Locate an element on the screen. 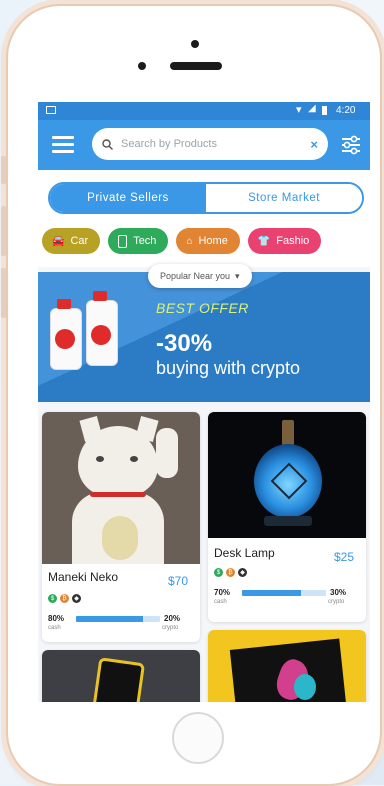  status-time: 4:20 is located at coordinates (346, 110).